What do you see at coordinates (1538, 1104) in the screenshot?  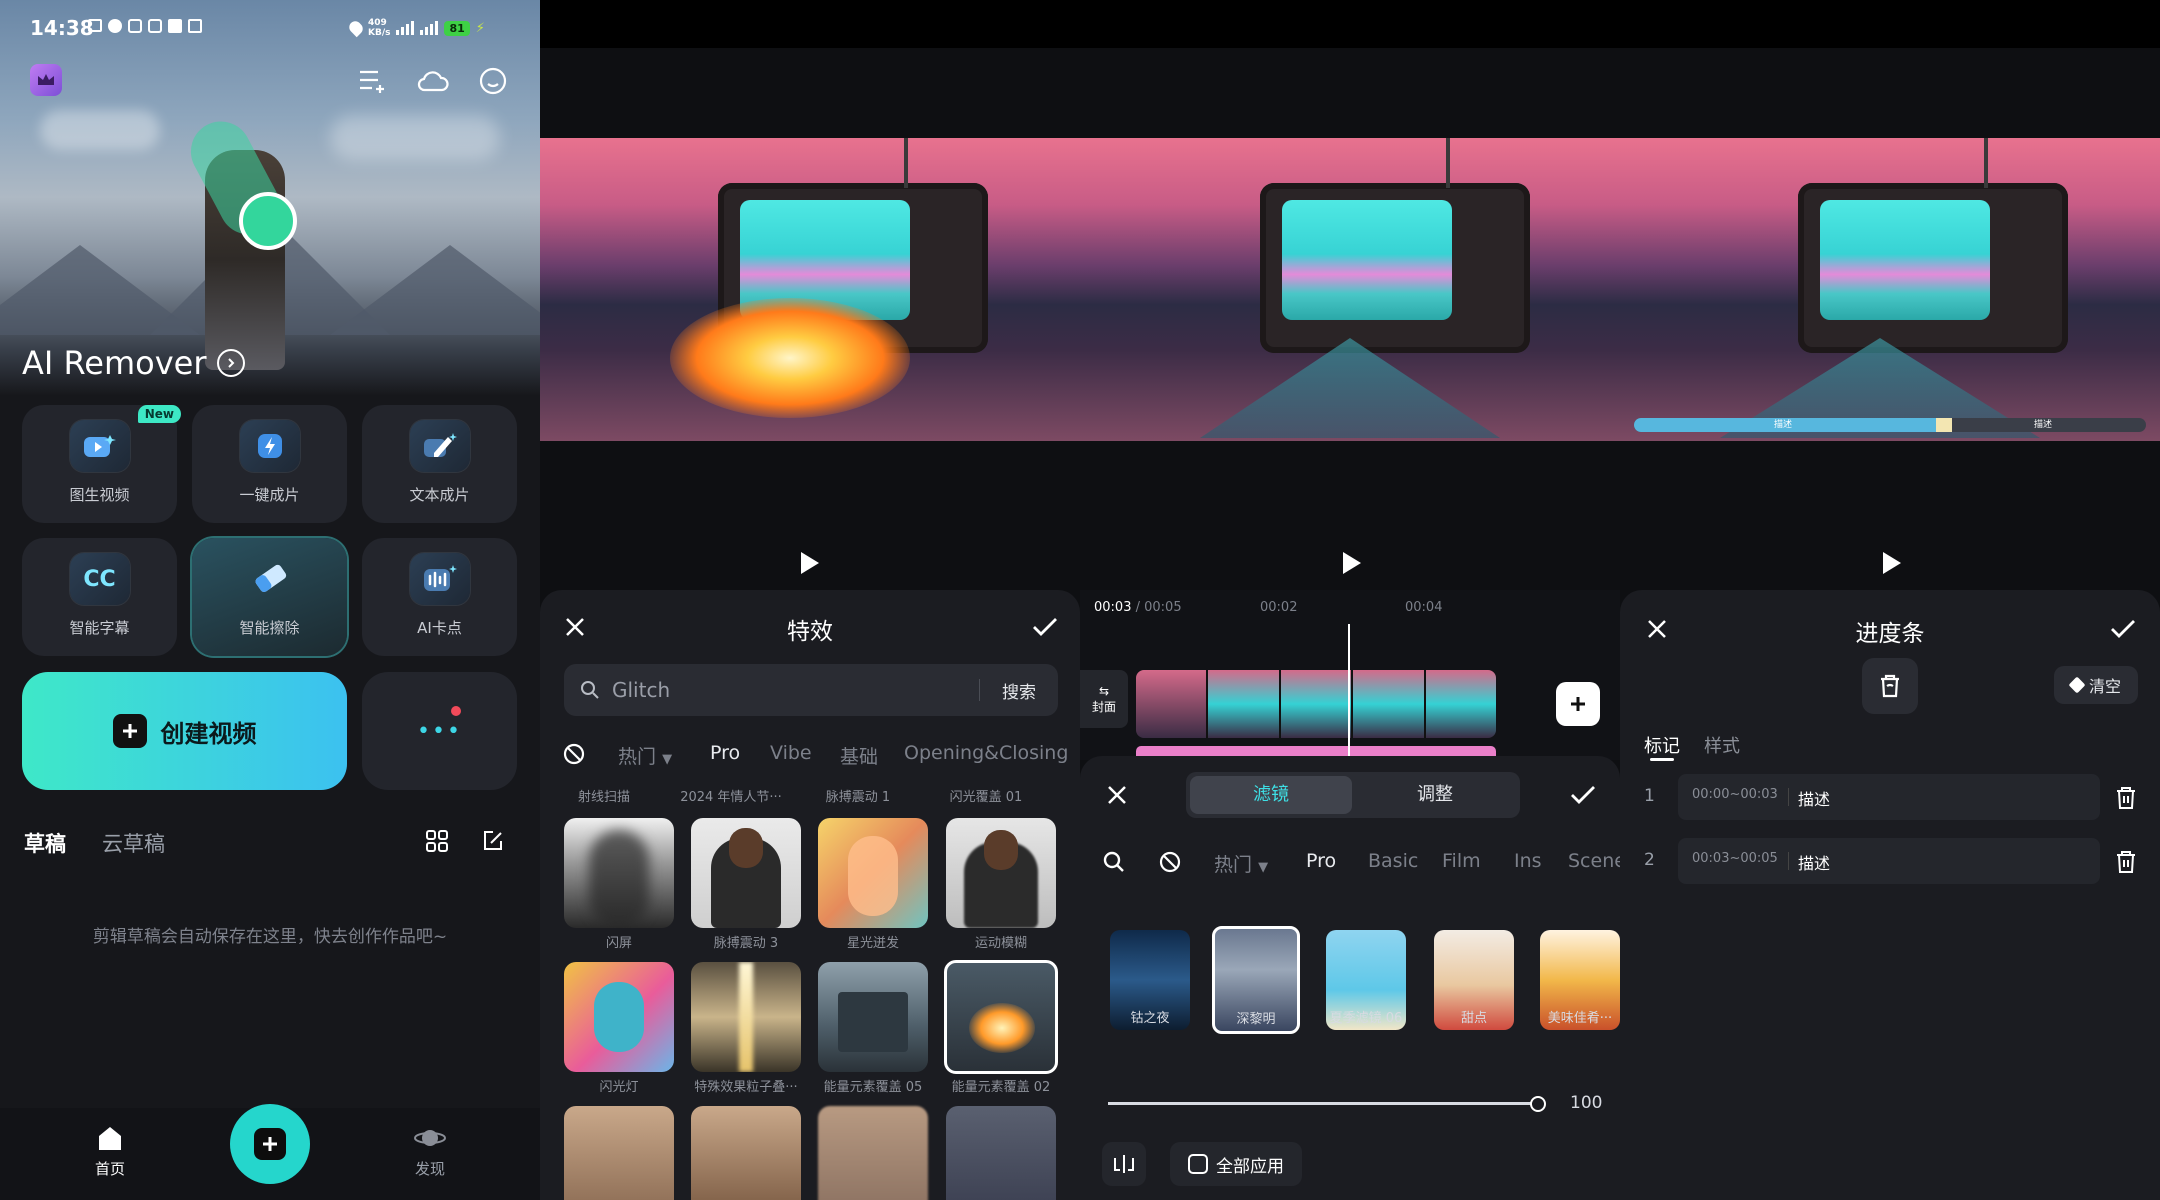 I see `intensity-slider-thumb` at bounding box center [1538, 1104].